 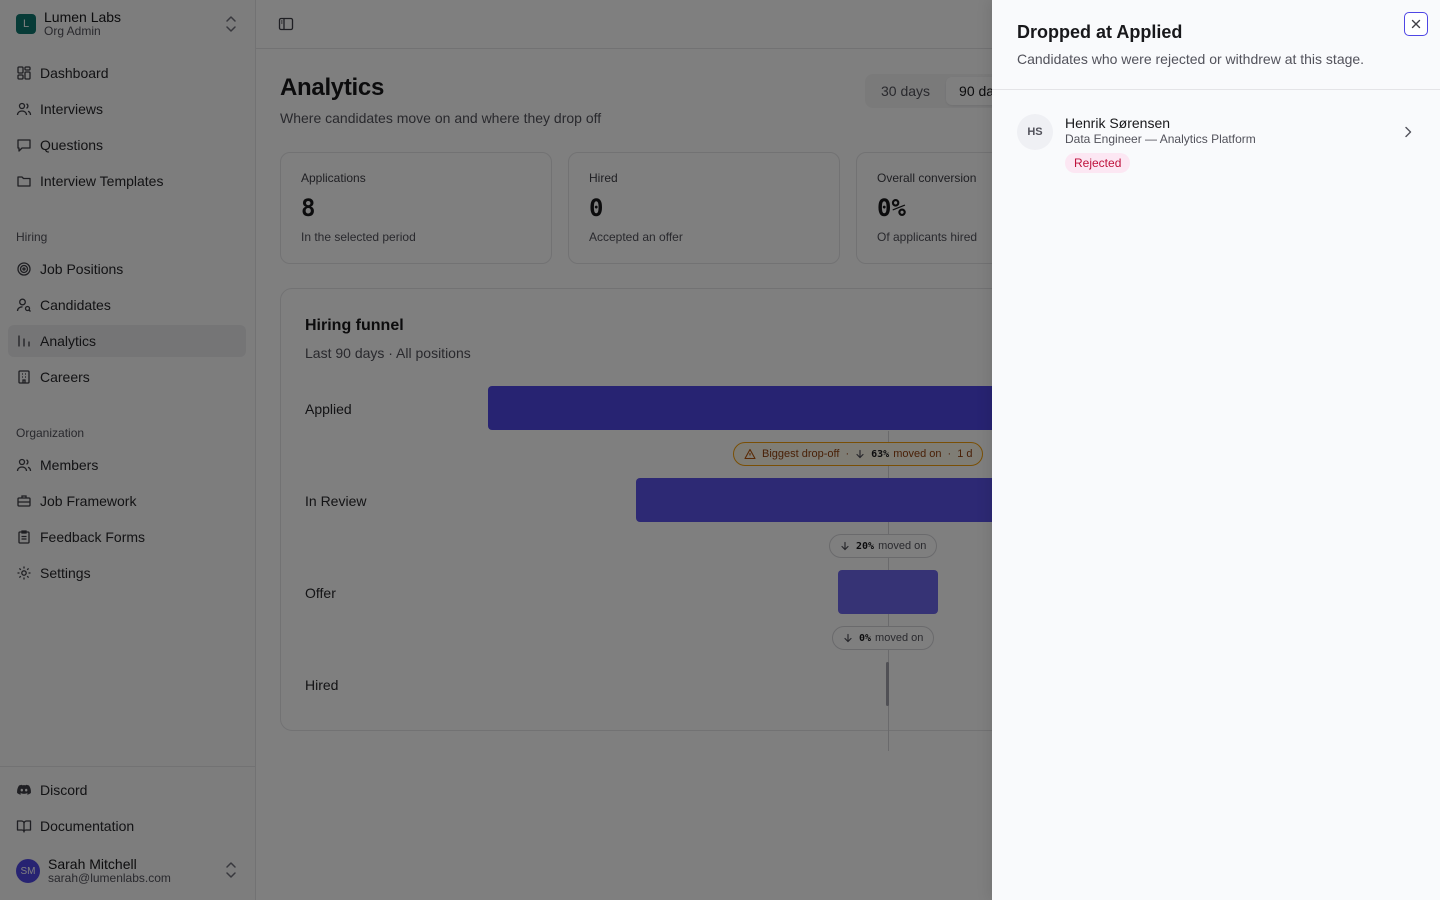 What do you see at coordinates (1035, 132) in the screenshot?
I see `avatar: HS` at bounding box center [1035, 132].